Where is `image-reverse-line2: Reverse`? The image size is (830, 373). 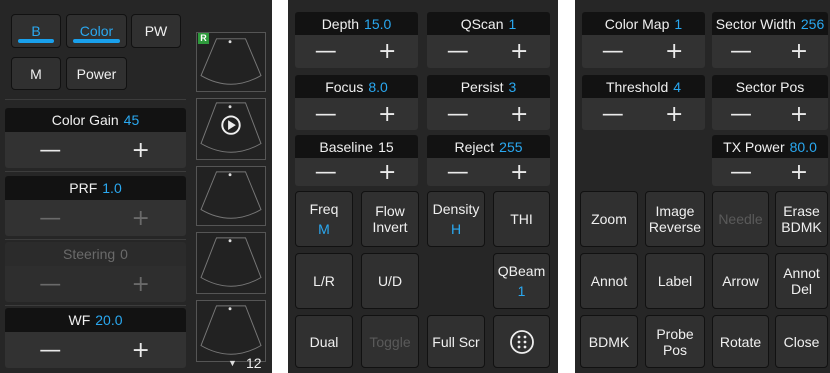 image-reverse-line2: Reverse is located at coordinates (675, 227).